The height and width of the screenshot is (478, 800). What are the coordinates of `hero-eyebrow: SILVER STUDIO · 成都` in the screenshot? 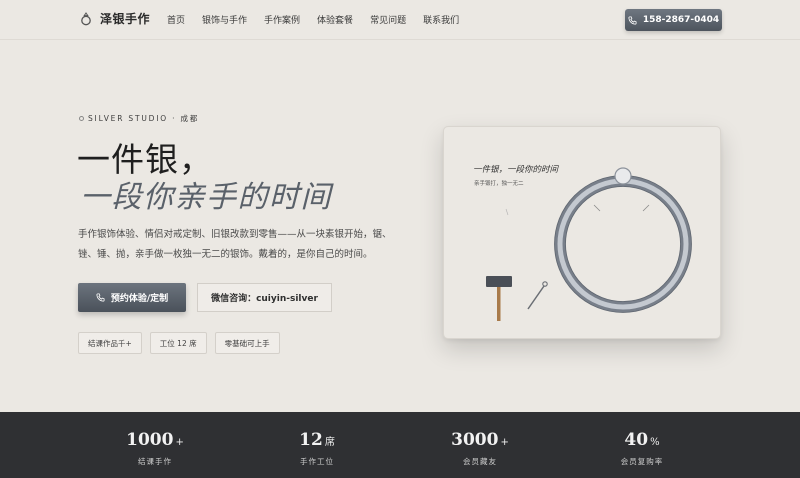 It's located at (139, 118).